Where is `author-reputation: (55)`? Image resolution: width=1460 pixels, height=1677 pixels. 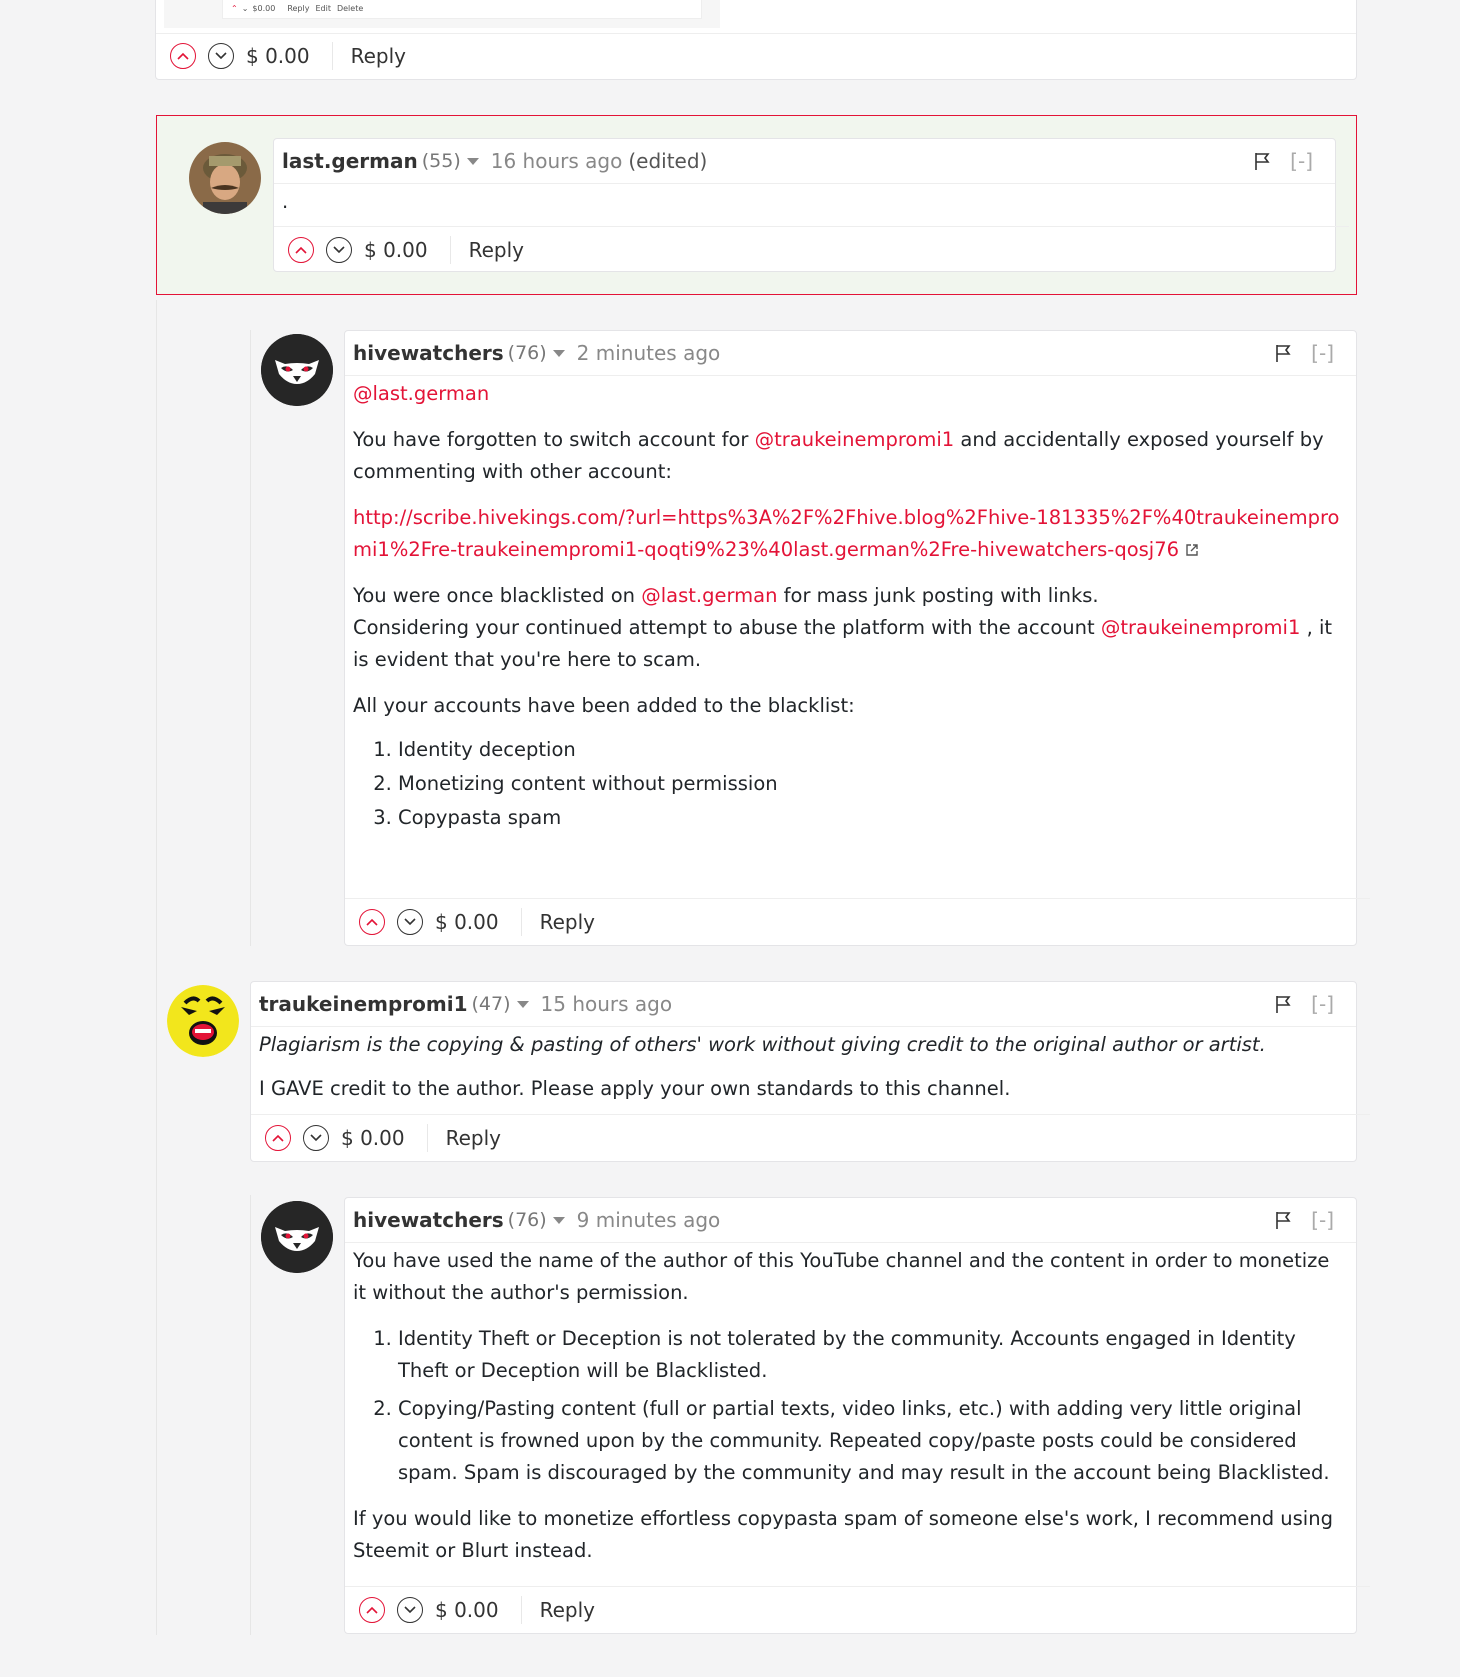
author-reputation: (55) is located at coordinates (441, 161).